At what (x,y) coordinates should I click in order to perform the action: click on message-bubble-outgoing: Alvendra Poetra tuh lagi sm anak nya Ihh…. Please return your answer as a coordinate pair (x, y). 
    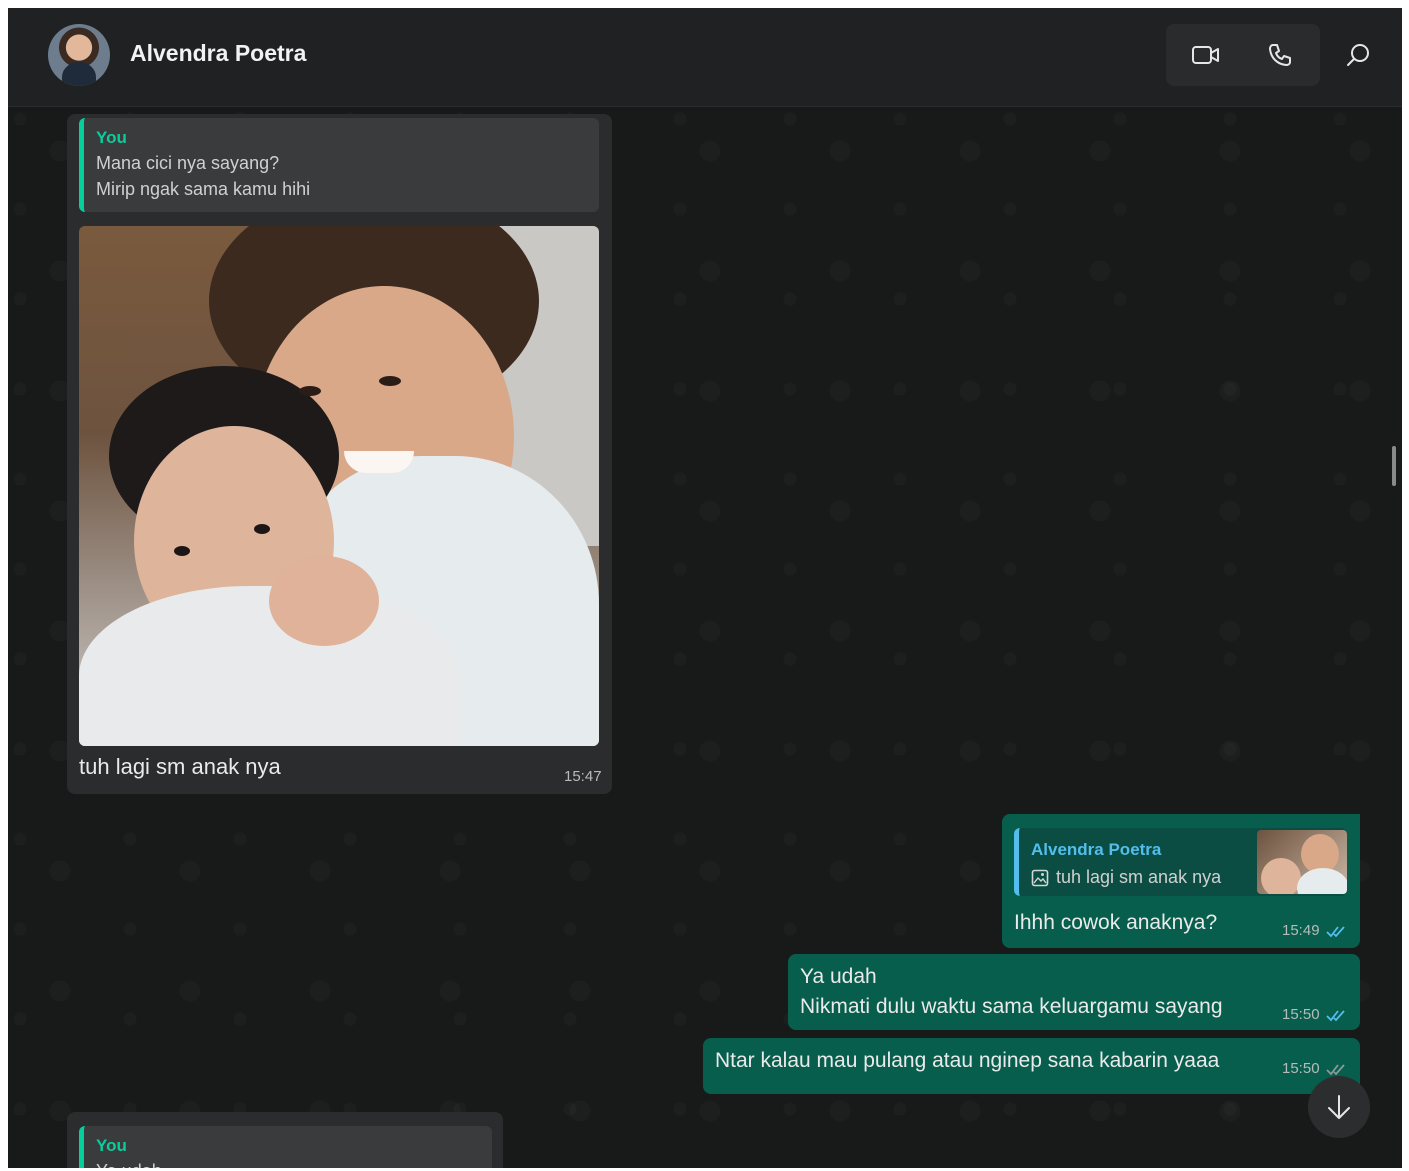
    Looking at the image, I should click on (1181, 881).